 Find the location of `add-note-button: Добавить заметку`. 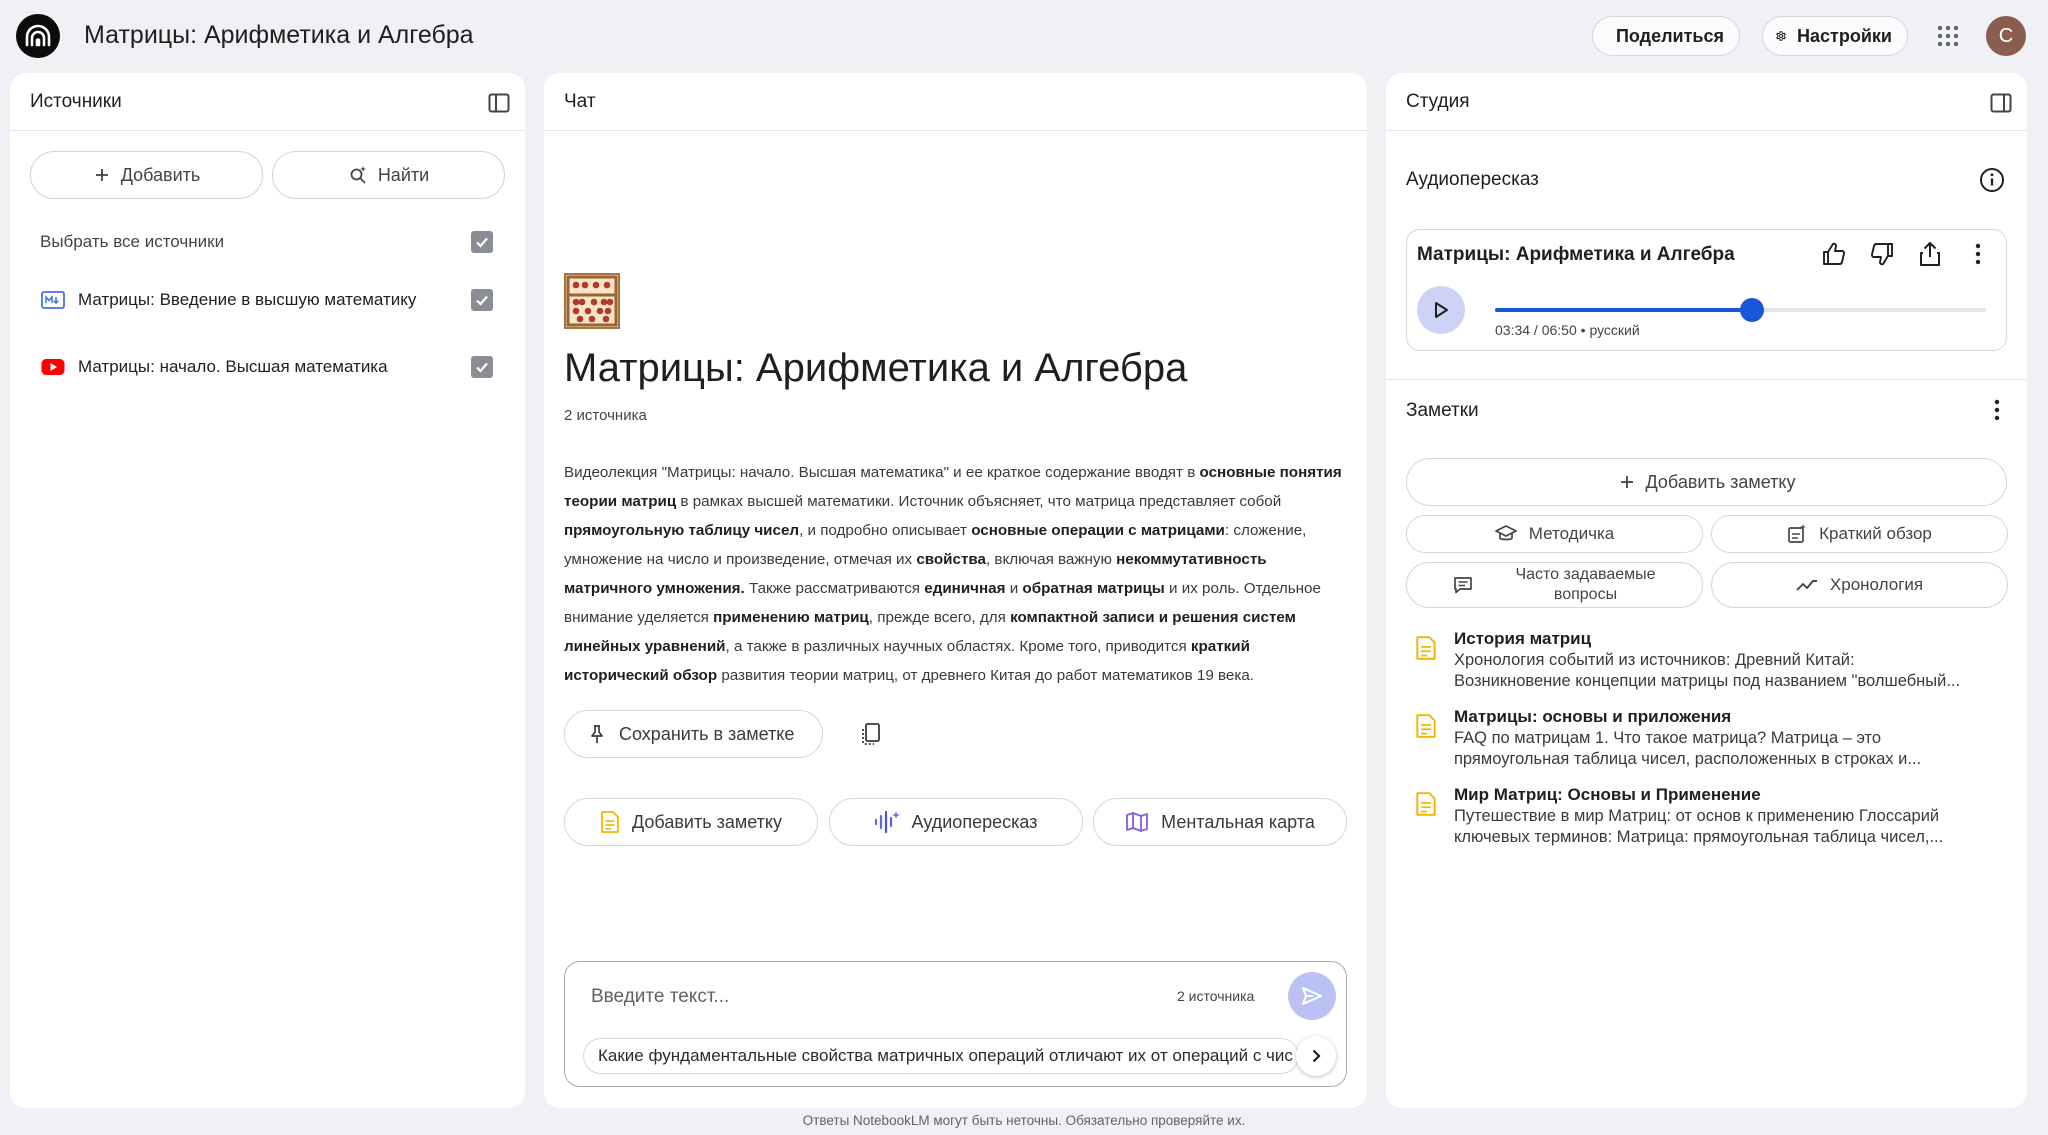

add-note-button: Добавить заметку is located at coordinates (691, 822).